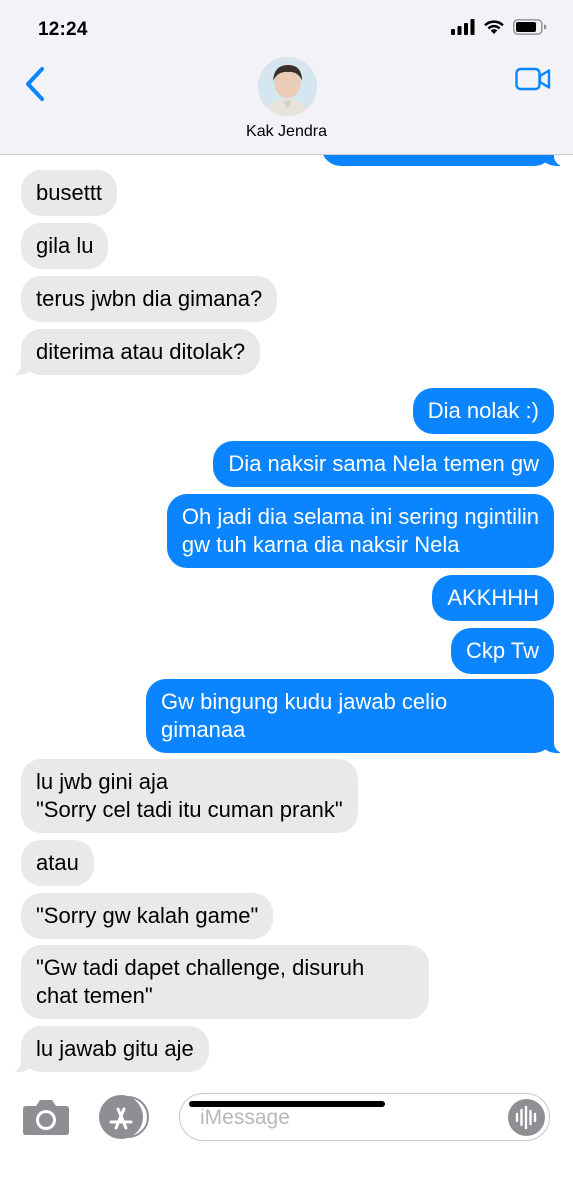  I want to click on status-time: 12:24, so click(63, 29).